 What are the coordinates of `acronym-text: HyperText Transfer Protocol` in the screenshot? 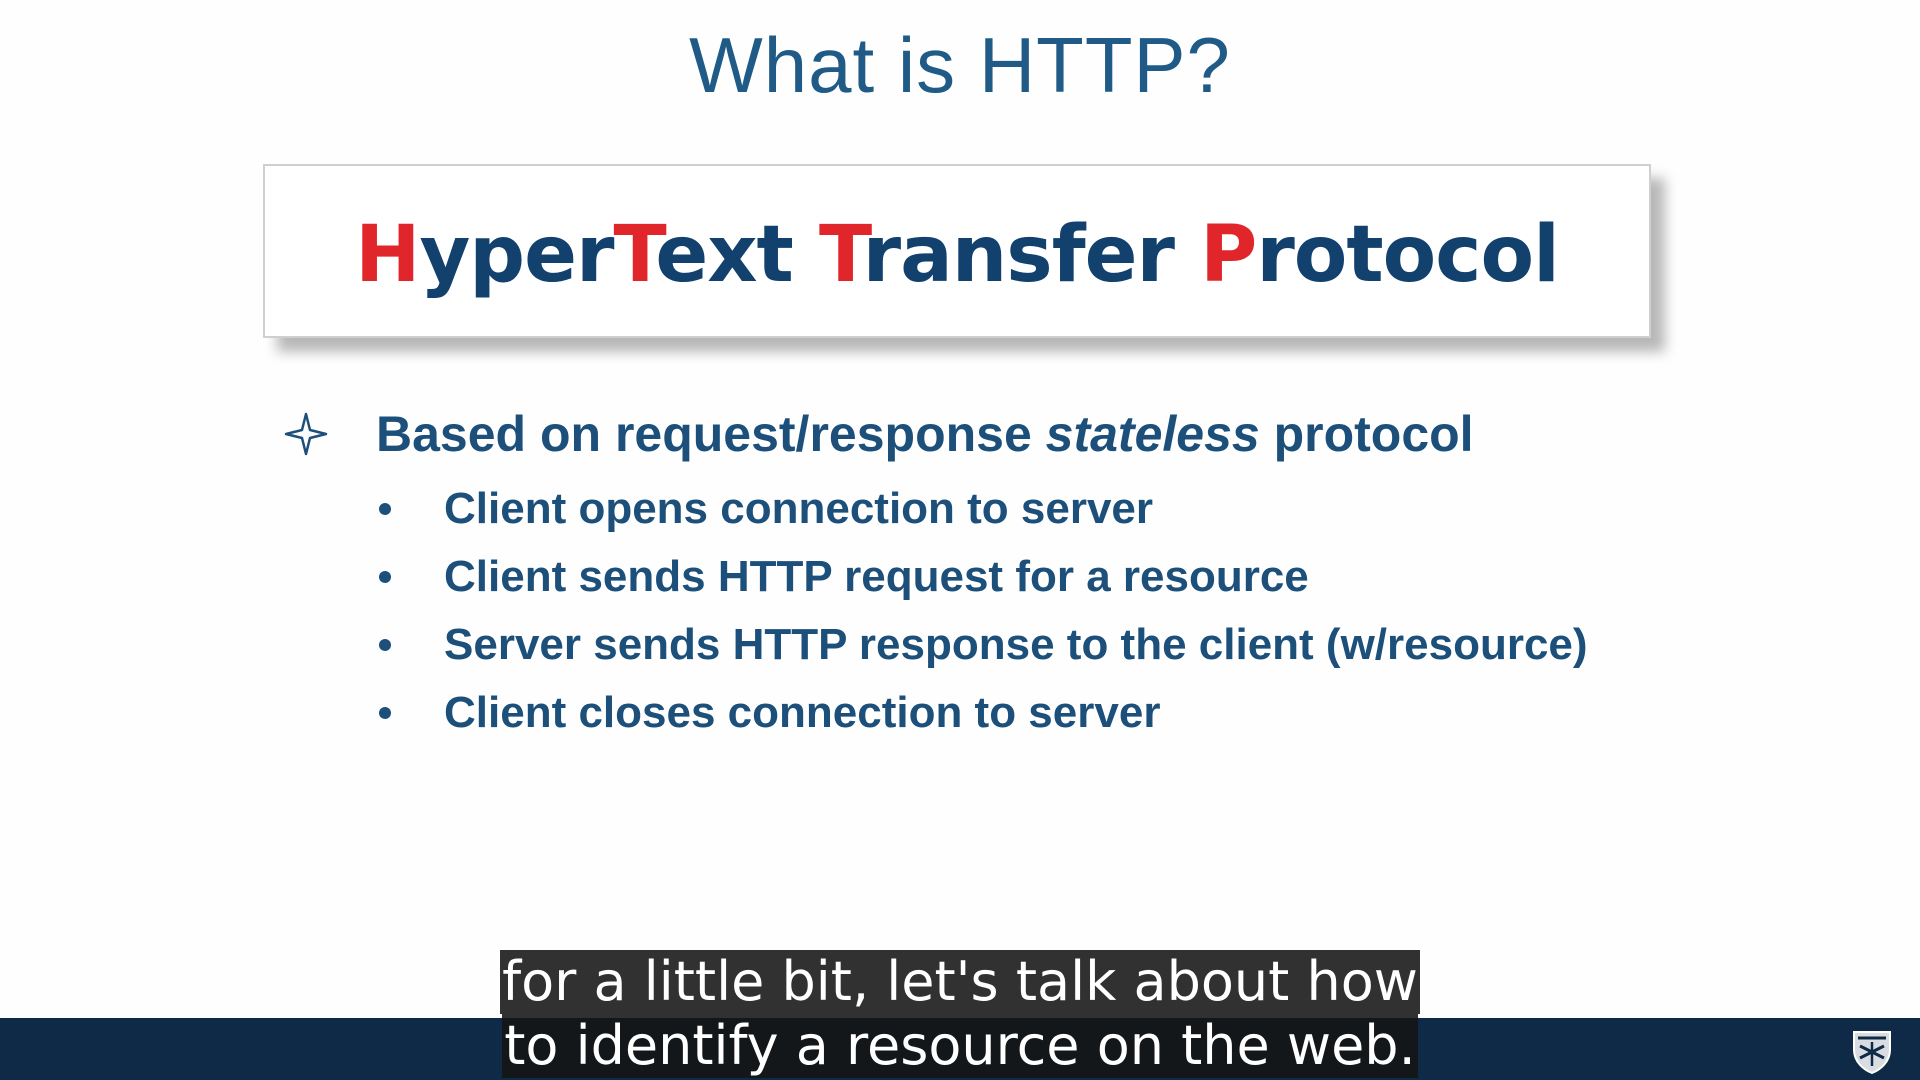 It's located at (957, 251).